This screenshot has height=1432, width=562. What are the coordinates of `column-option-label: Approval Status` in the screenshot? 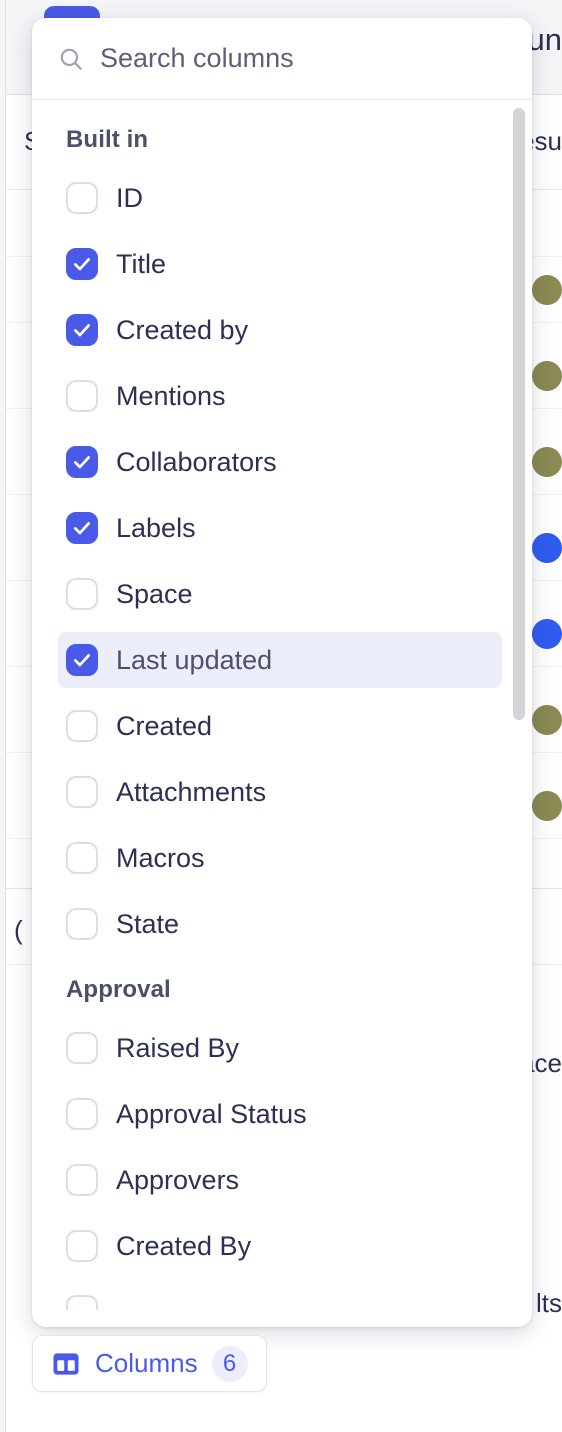 It's located at (211, 1113).